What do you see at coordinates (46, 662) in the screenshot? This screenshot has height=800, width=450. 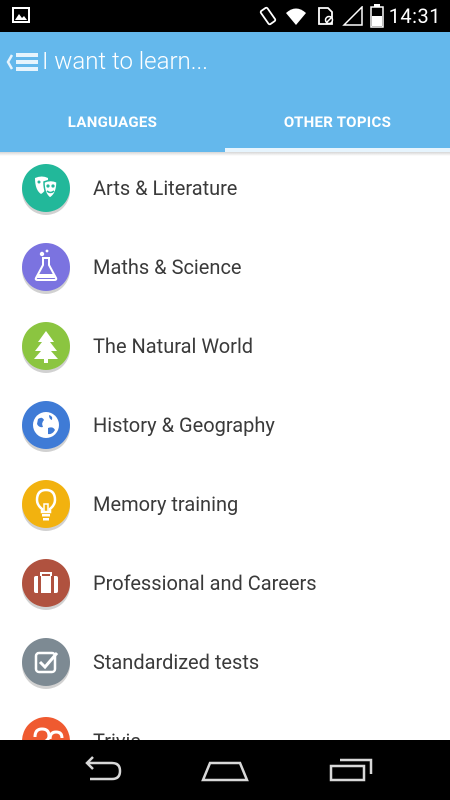 I see `checkbox-icon` at bounding box center [46, 662].